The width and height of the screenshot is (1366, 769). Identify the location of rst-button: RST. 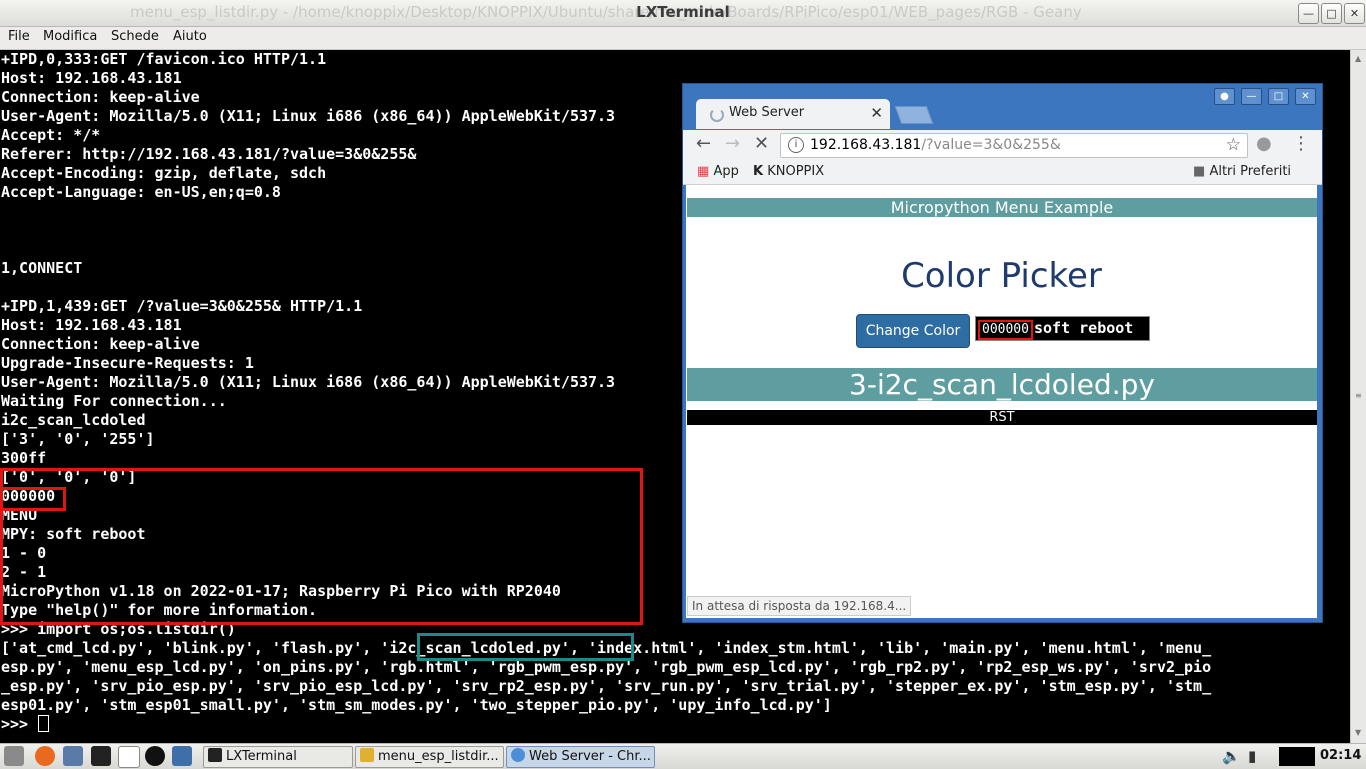
(1002, 417).